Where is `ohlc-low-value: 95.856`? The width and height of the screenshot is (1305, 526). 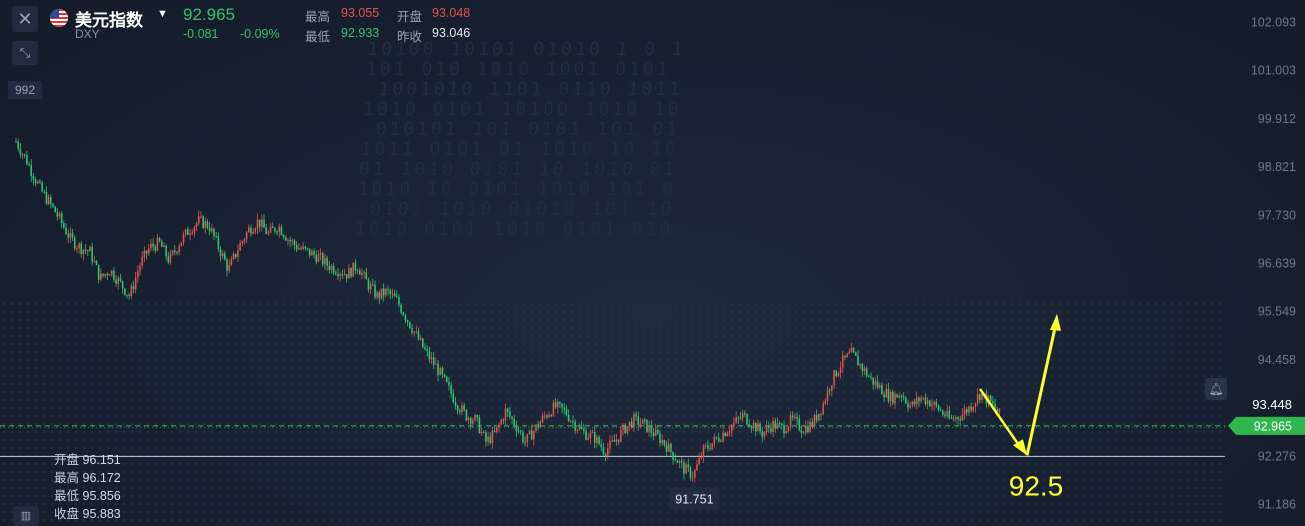 ohlc-low-value: 95.856 is located at coordinates (101, 496).